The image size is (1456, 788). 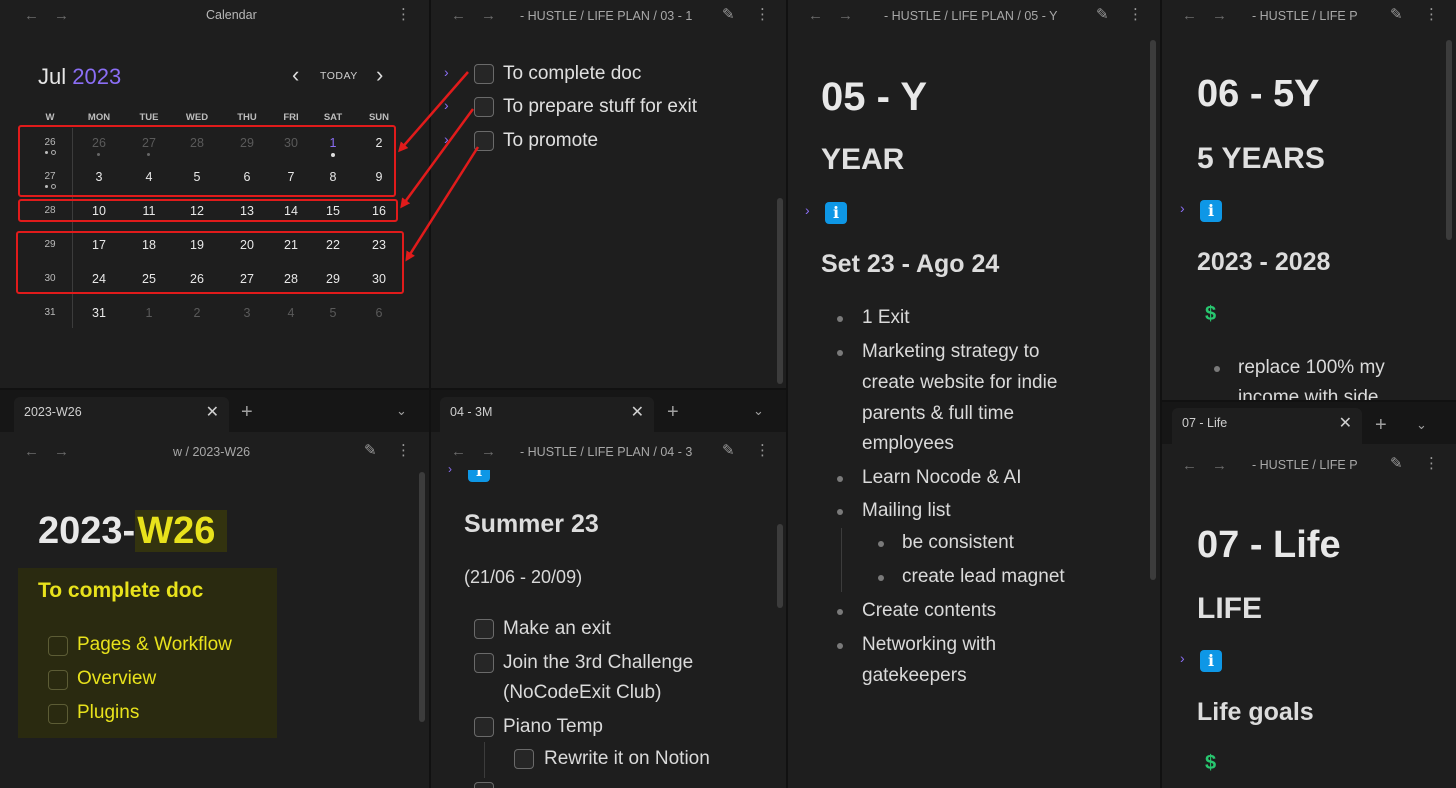 I want to click on tab-2023-w26: 2023-W26 ✕, so click(x=121, y=414).